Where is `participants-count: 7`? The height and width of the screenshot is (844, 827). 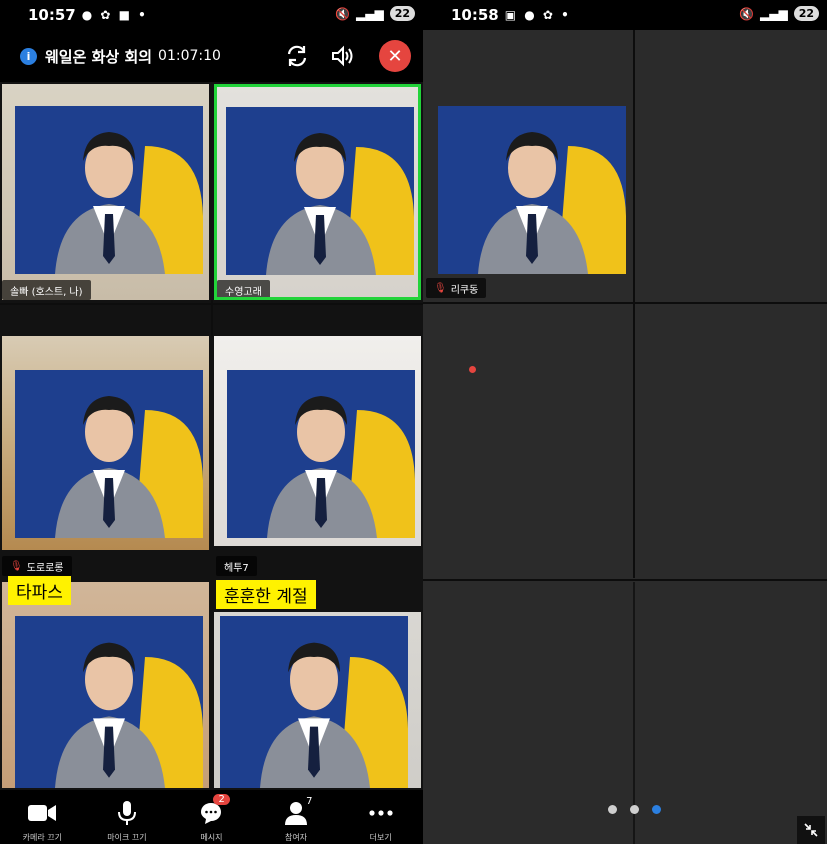 participants-count: 7 is located at coordinates (309, 801).